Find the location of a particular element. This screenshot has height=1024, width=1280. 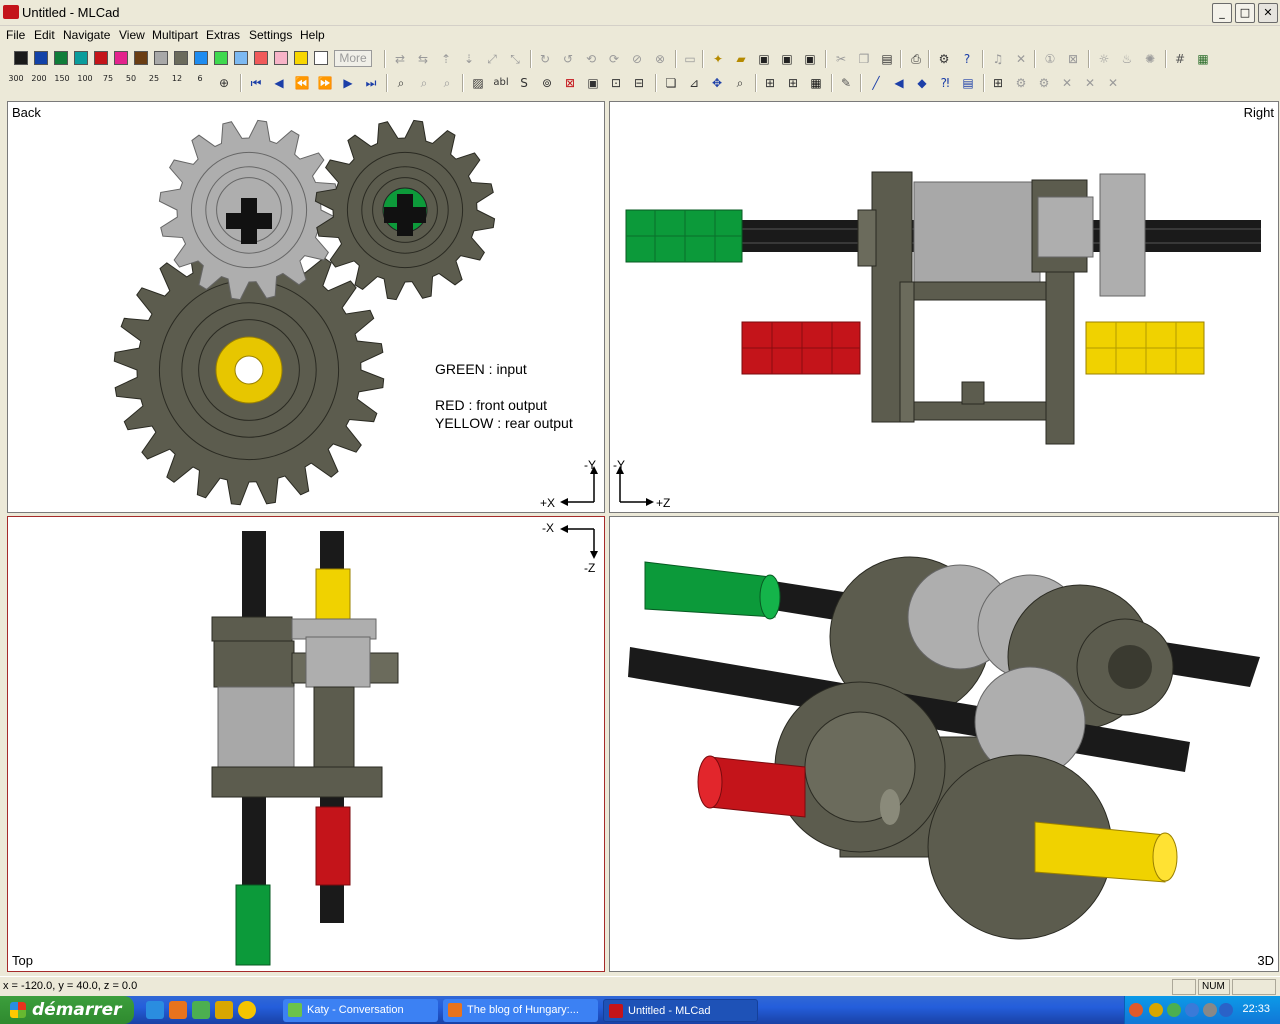

comment-icon: abl is located at coordinates (501, 83).